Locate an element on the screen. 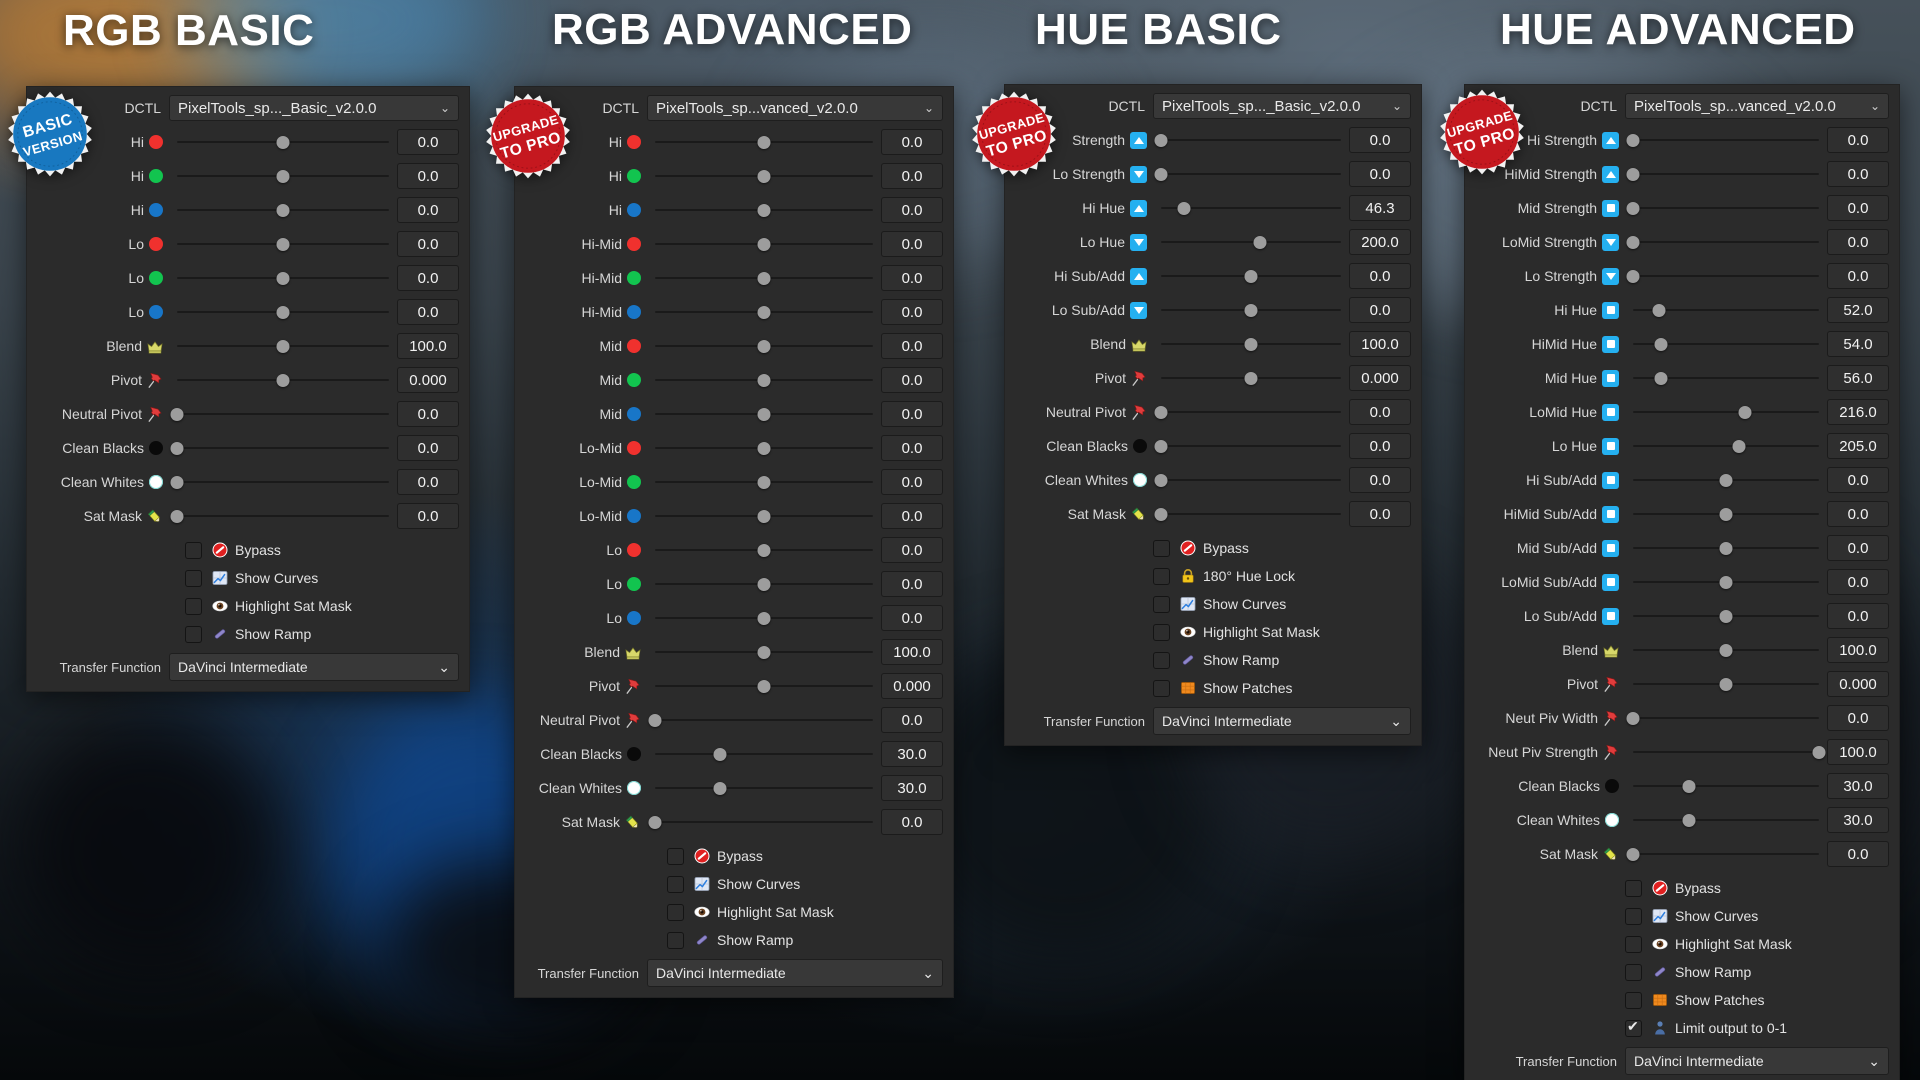  checkbox-row: Bypass is located at coordinates (734, 856).